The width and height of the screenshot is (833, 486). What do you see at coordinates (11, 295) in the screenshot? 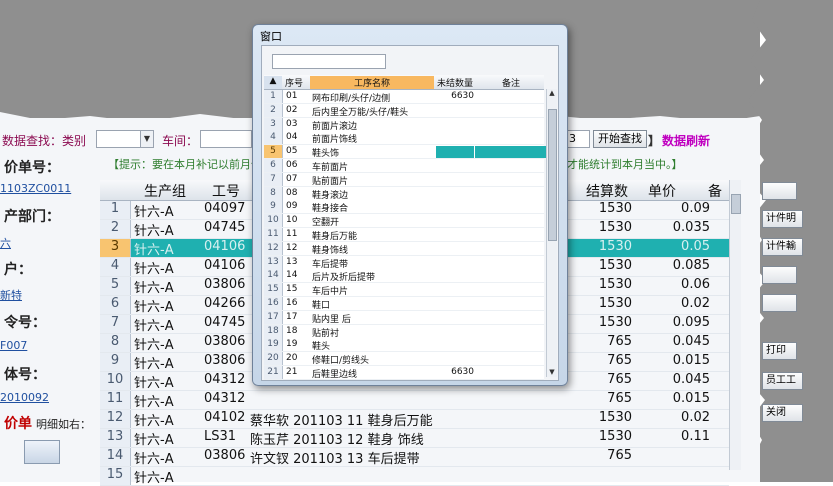
I see `client-value: 新特` at bounding box center [11, 295].